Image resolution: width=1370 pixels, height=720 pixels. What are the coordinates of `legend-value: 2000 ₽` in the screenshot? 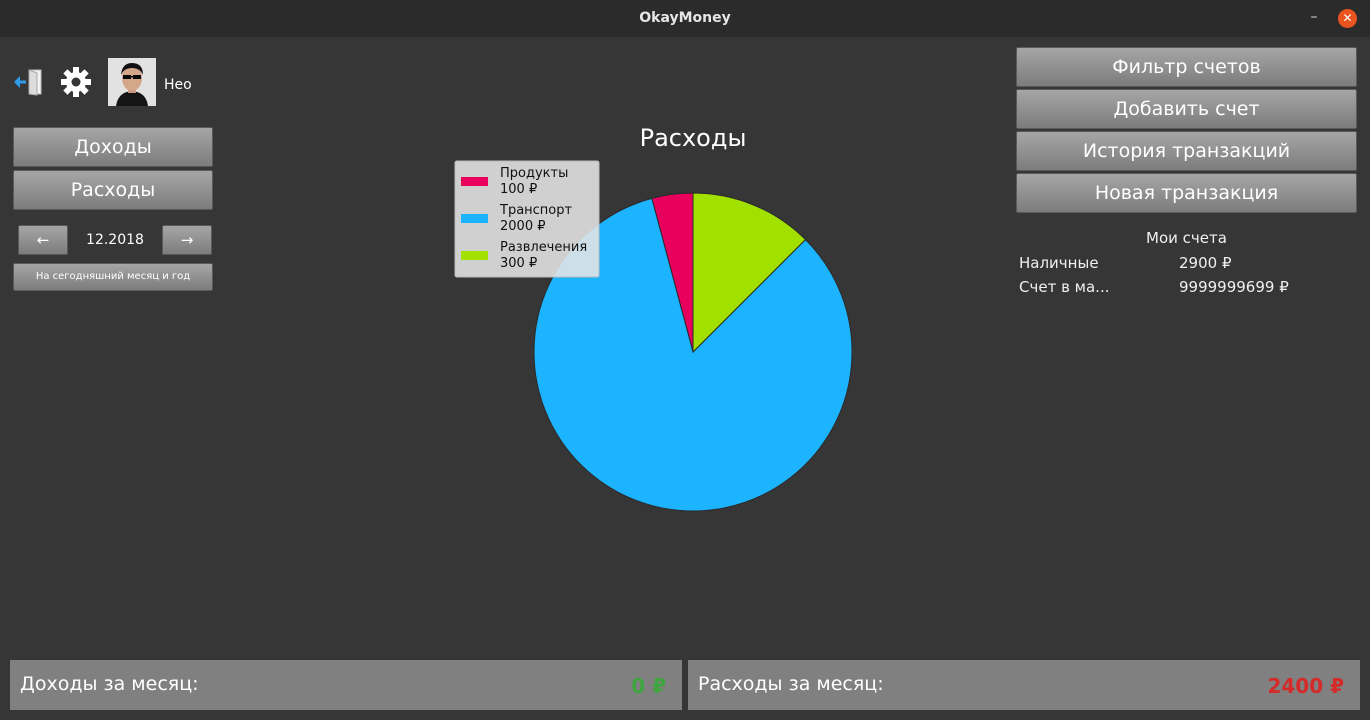 It's located at (523, 226).